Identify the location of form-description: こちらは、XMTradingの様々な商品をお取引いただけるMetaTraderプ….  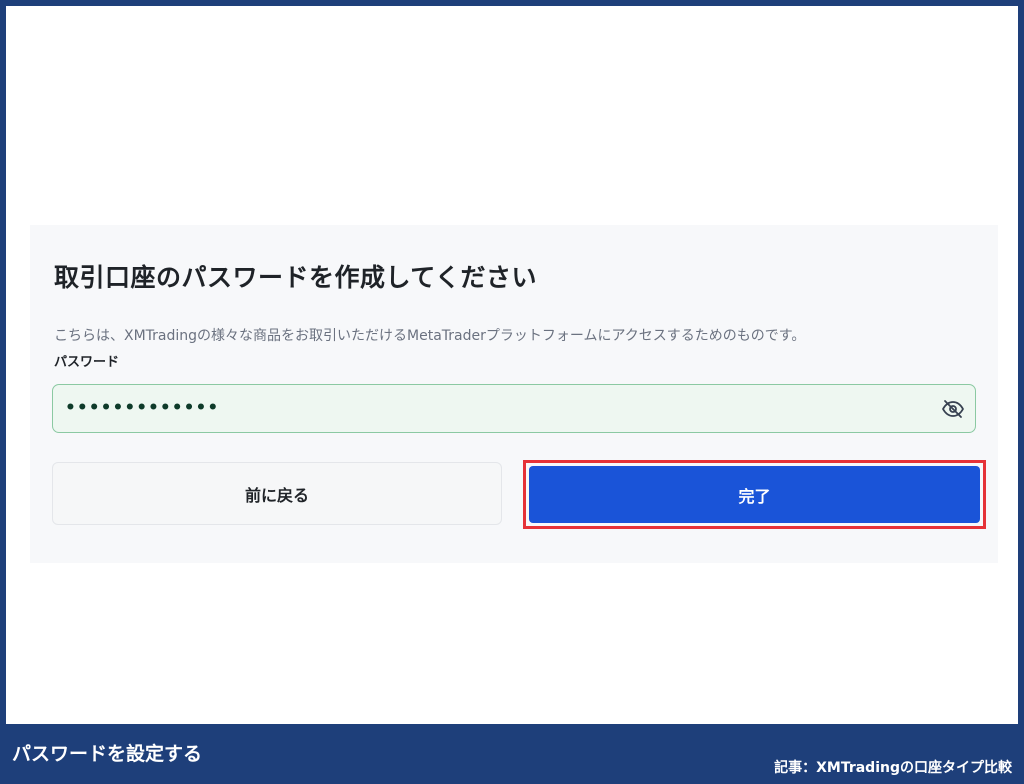
(430, 336).